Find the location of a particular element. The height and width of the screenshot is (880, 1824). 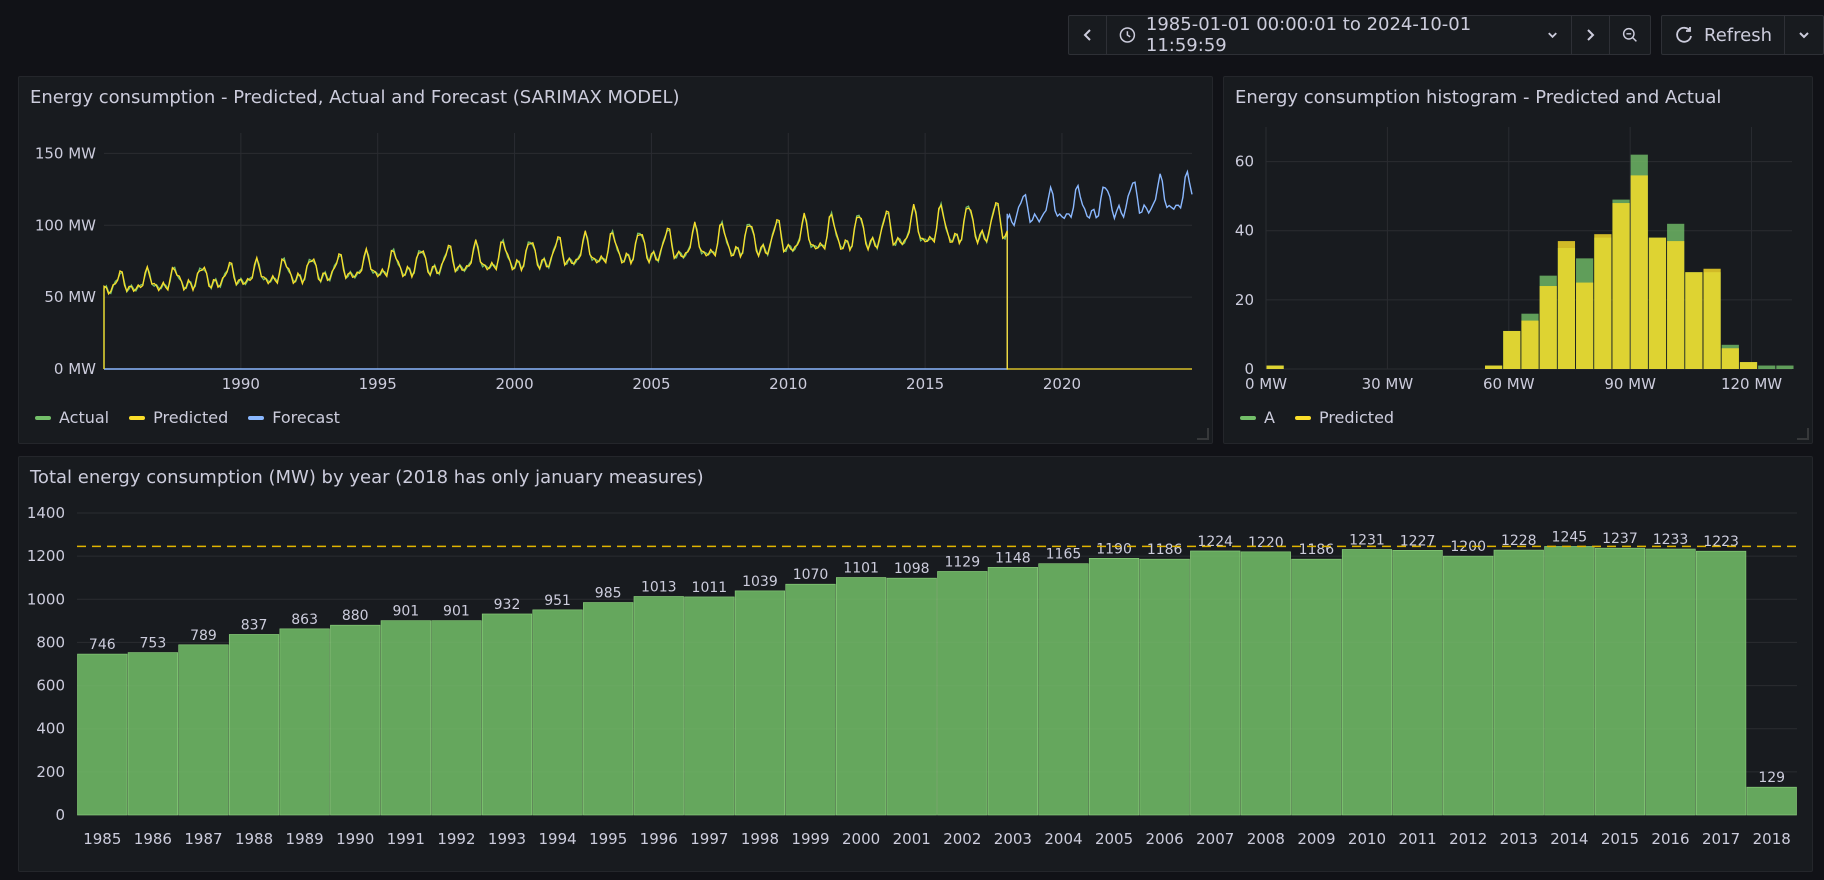

zoom-out-icon is located at coordinates (1629, 34).